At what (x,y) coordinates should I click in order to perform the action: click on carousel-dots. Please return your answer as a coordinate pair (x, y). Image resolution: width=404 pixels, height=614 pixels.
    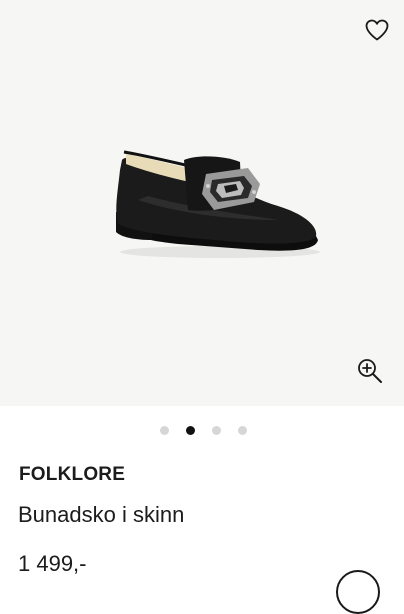
    Looking at the image, I should click on (202, 430).